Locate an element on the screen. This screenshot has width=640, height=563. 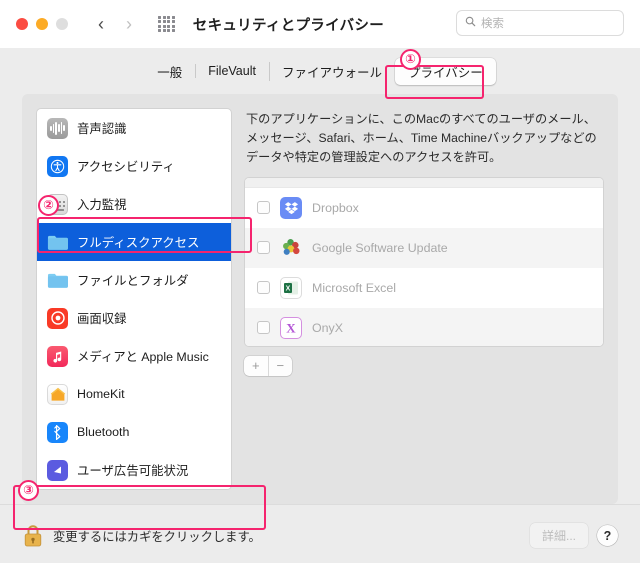
search-placeholder: 検索 is located at coordinates (492, 24).